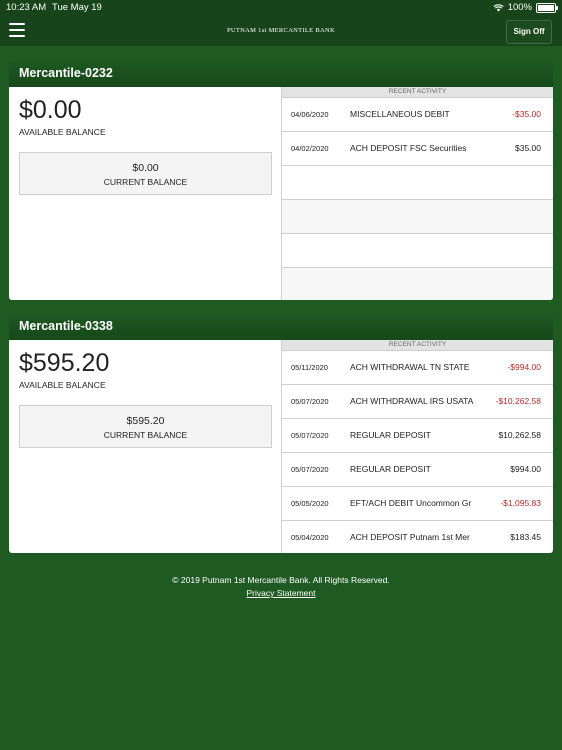 The height and width of the screenshot is (750, 562). Describe the element at coordinates (411, 503) in the screenshot. I see `activity-description: EFT/ACH DEBIT Uncommon Gr` at that location.